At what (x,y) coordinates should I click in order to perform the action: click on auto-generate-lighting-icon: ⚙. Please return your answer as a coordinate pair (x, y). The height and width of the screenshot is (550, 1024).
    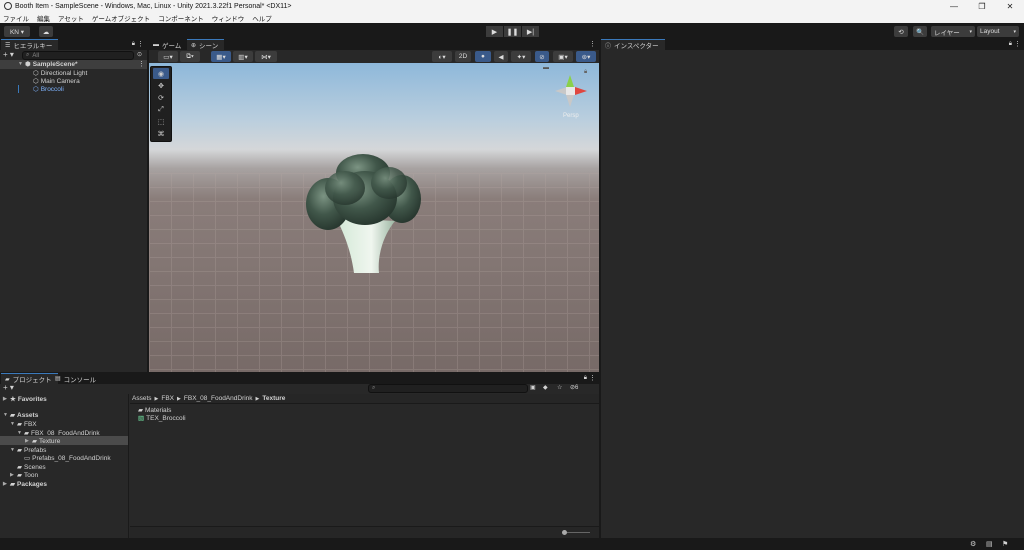
    Looking at the image, I should click on (973, 544).